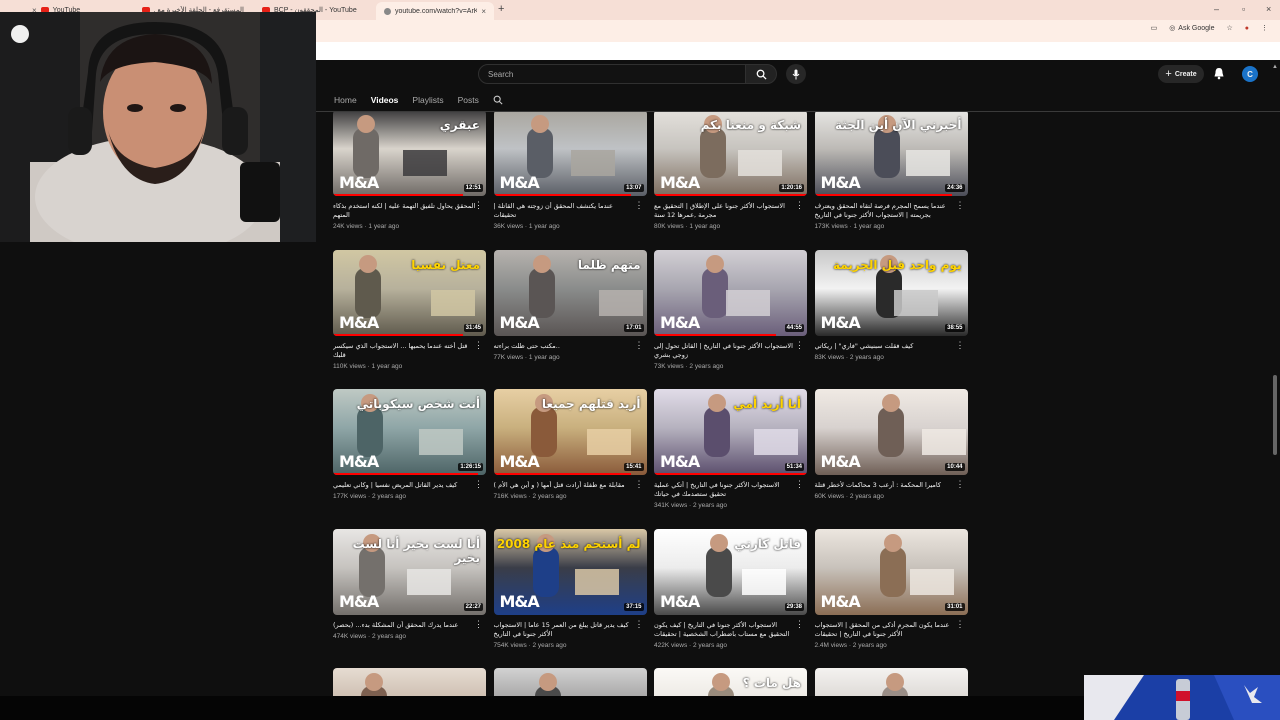 This screenshot has width=1280, height=720. I want to click on video-thumbnail: قاتل كارتي M&A 29:38, so click(730, 571).